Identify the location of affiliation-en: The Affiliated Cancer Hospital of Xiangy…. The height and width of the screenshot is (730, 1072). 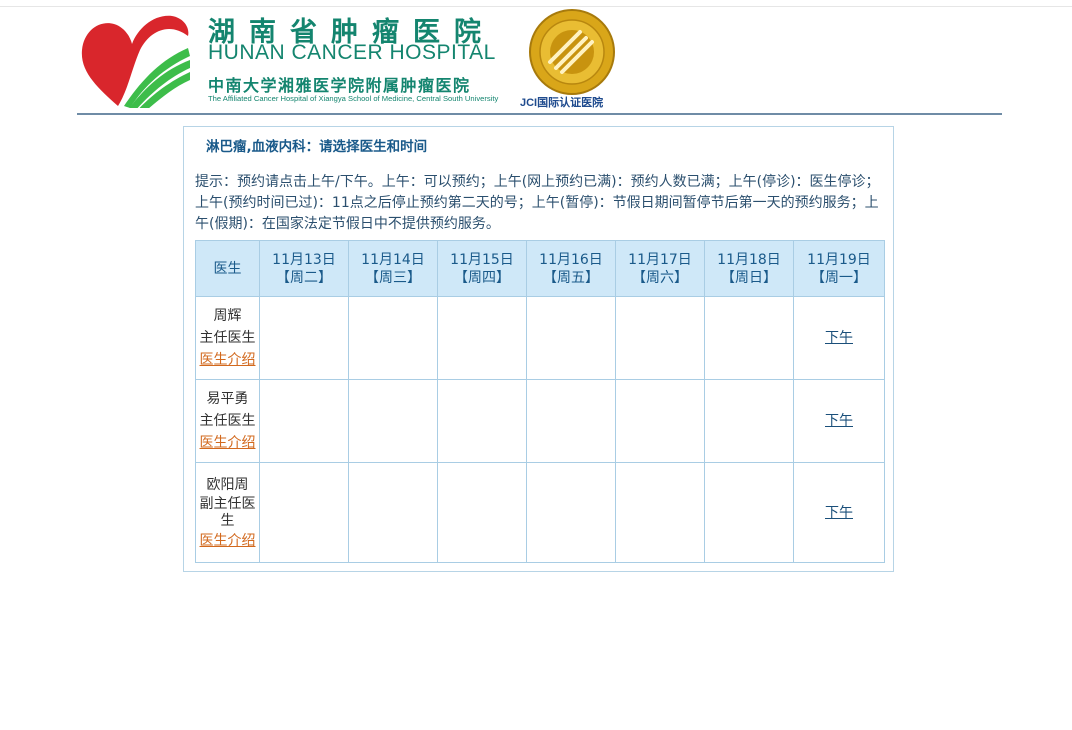
(353, 98).